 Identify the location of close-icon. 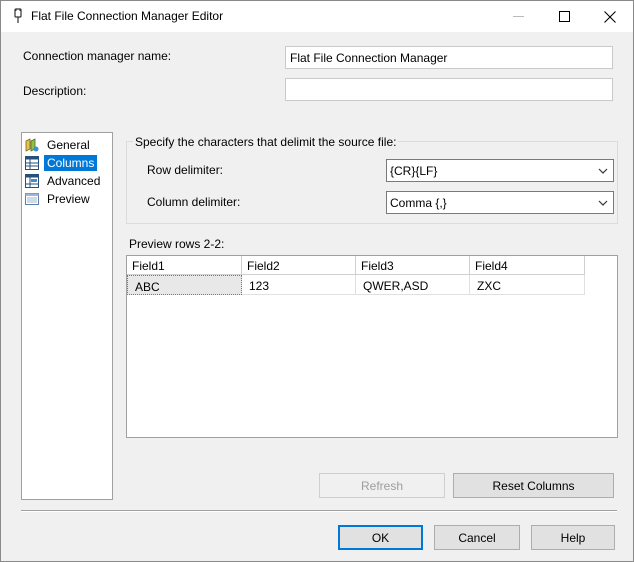
(610, 16).